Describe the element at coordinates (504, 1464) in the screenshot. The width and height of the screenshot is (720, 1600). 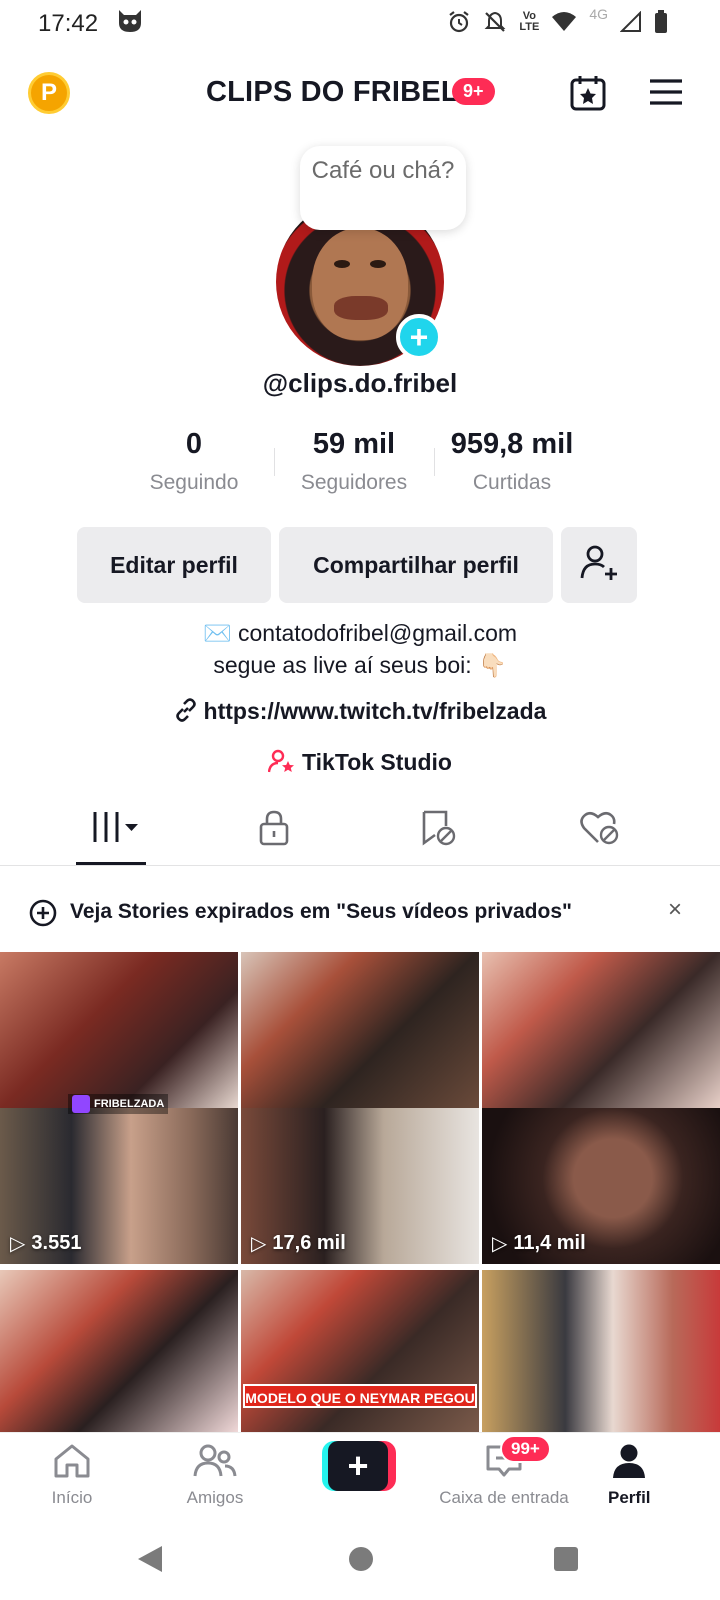
I see `inbox-icon` at that location.